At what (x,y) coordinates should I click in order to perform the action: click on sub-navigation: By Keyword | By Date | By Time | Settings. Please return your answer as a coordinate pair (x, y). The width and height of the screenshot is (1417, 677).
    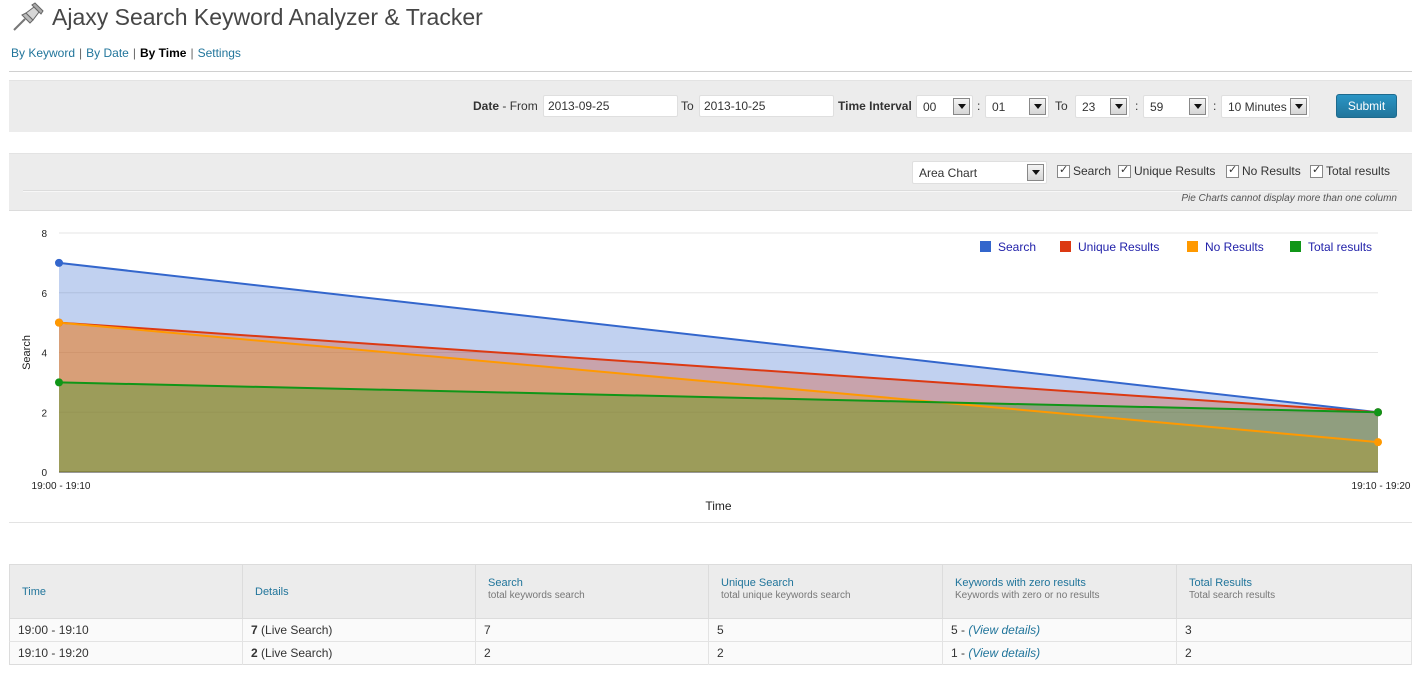
    Looking at the image, I should click on (126, 53).